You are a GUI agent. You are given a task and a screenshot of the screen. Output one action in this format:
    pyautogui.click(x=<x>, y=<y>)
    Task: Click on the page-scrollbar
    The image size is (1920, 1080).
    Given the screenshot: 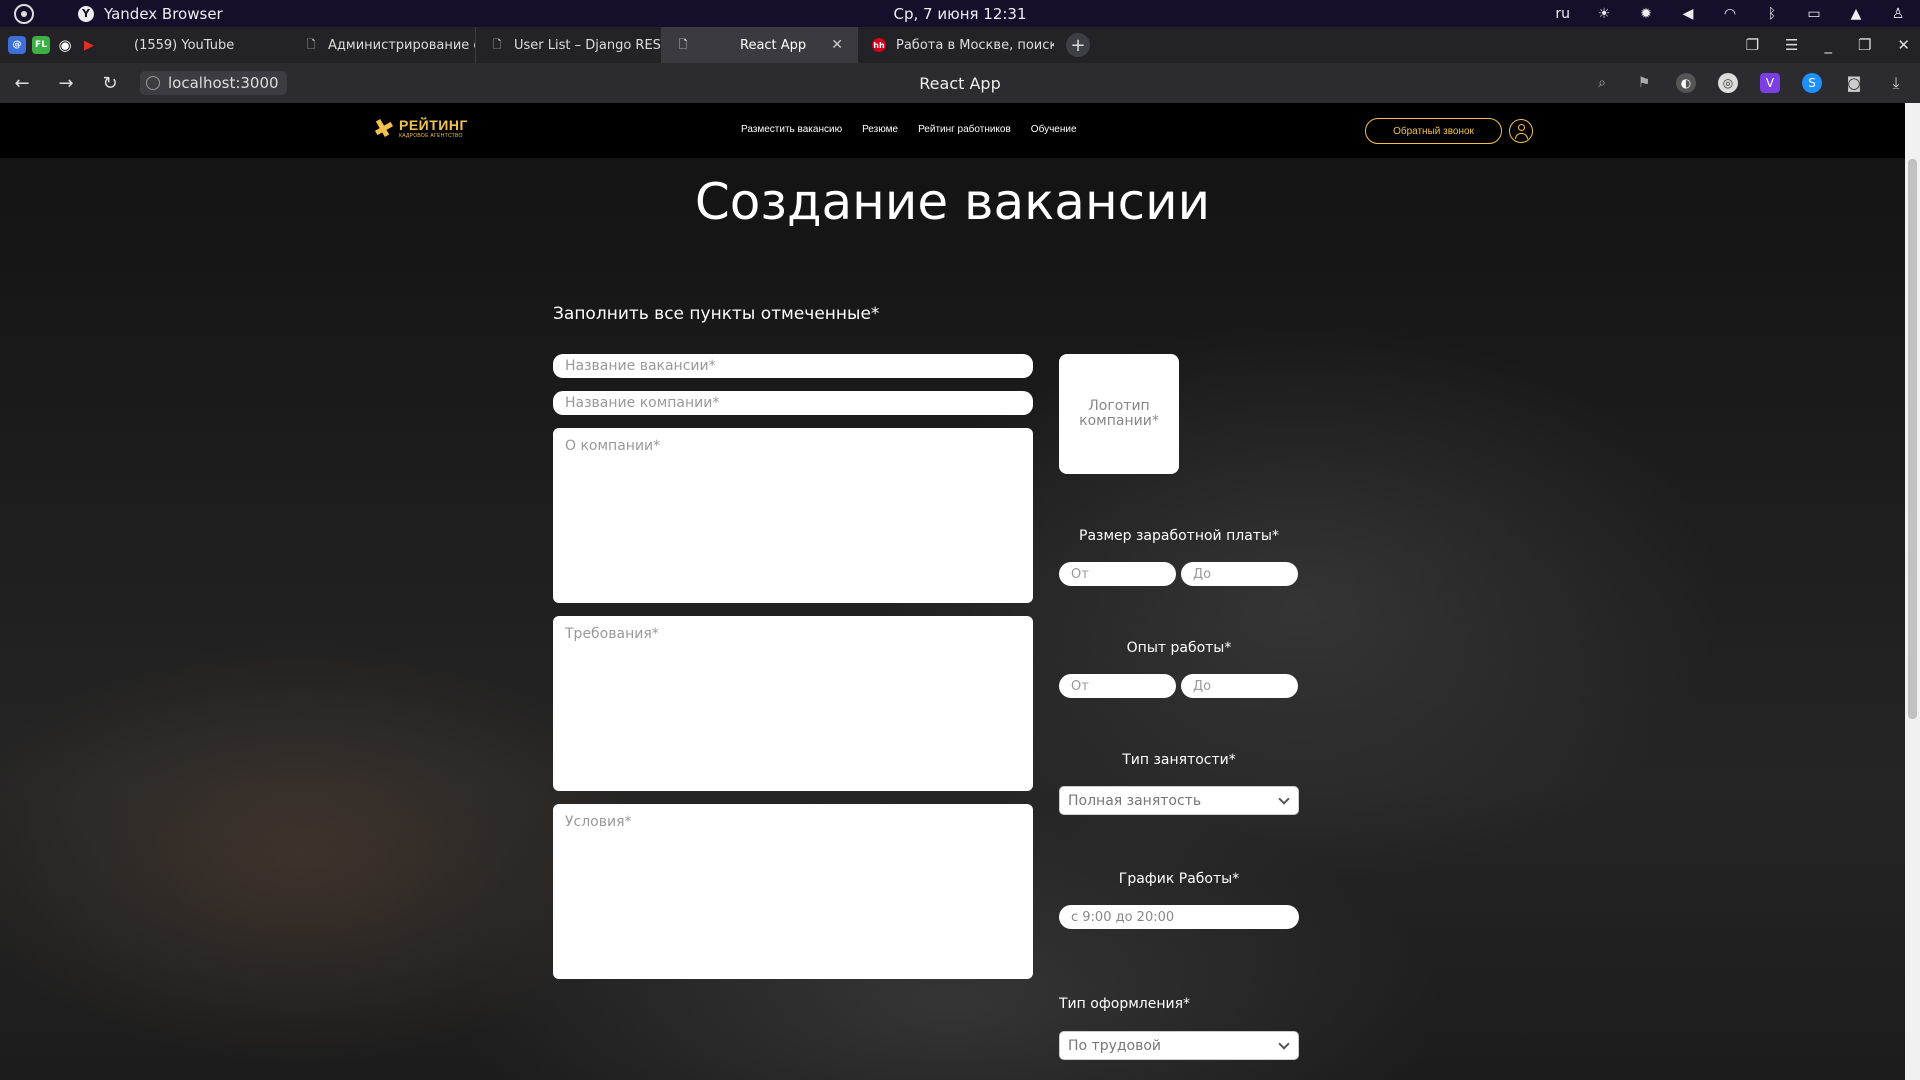 What is the action you would take?
    pyautogui.click(x=1912, y=591)
    